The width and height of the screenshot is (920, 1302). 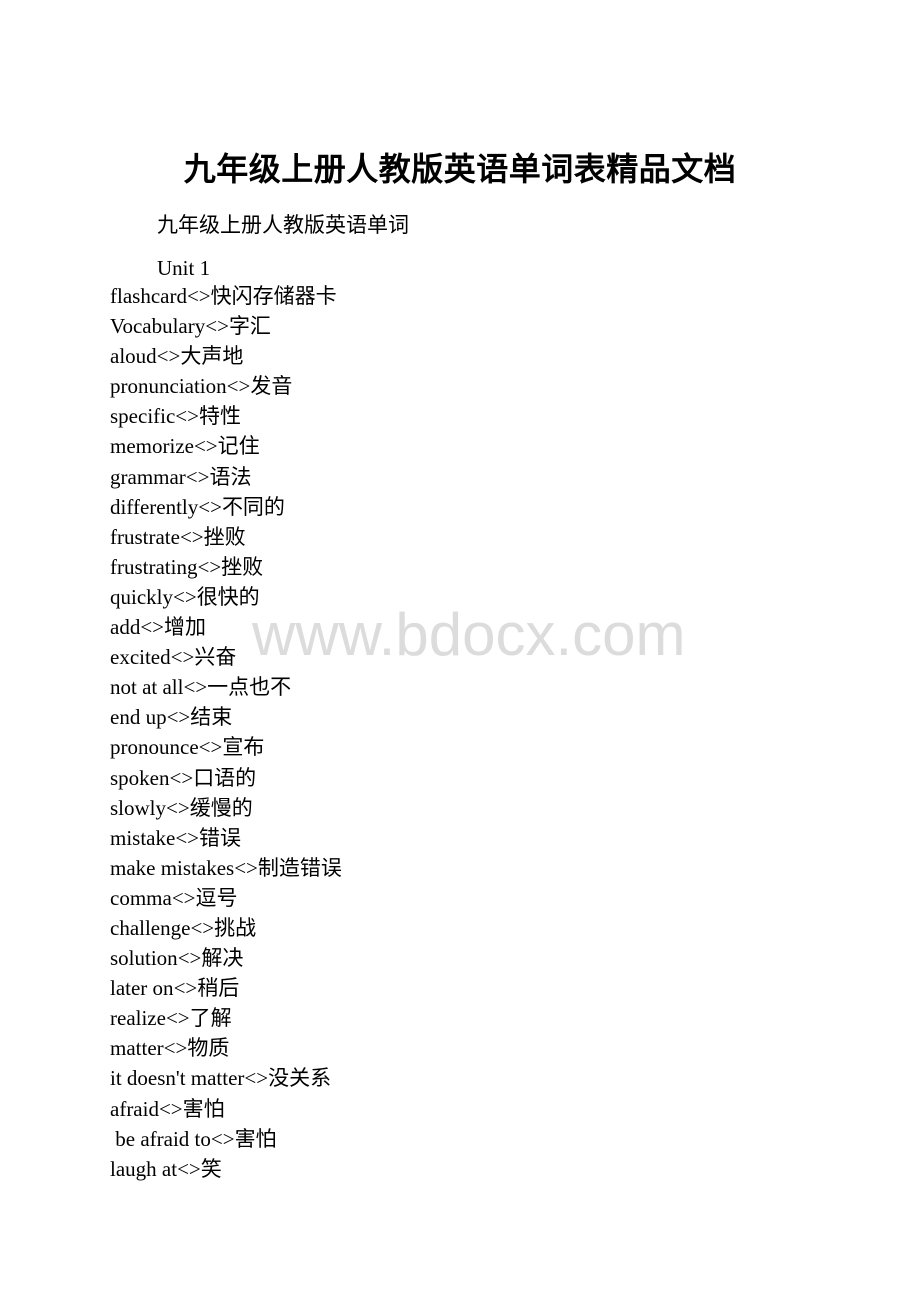 I want to click on vocabulary-item: end up<>结束, so click(x=226, y=717).